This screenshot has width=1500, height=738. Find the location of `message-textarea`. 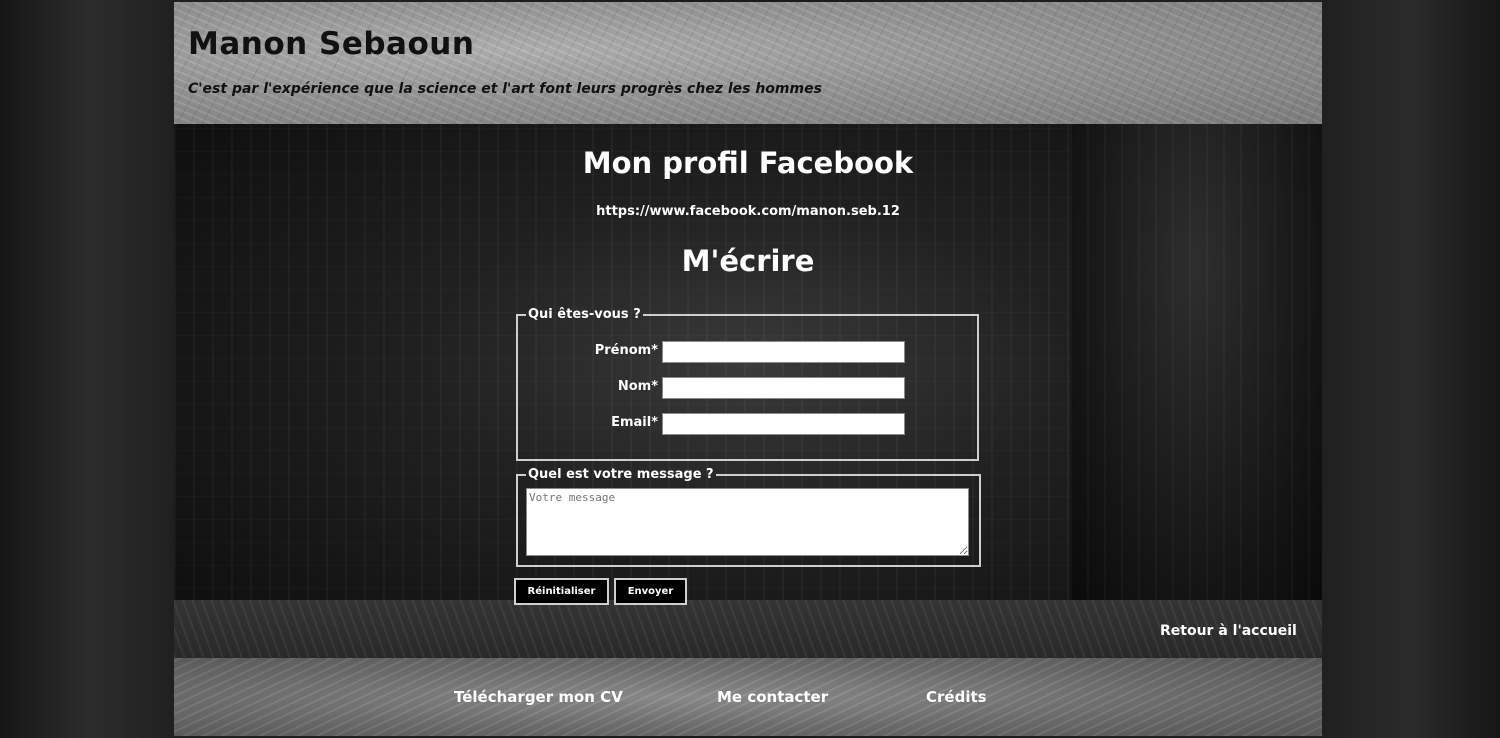

message-textarea is located at coordinates (747, 522).